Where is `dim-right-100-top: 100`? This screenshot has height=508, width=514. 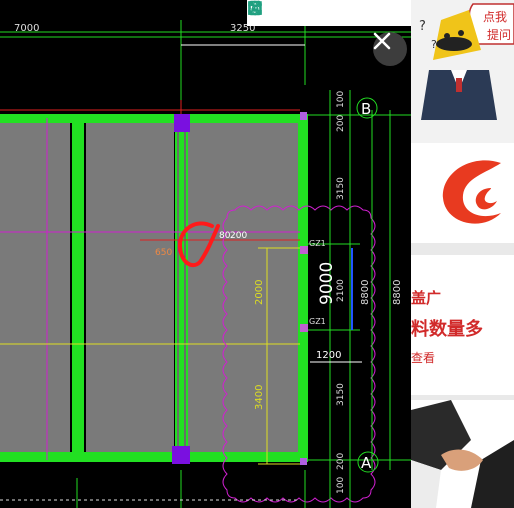 dim-right-100-top: 100 is located at coordinates (341, 99).